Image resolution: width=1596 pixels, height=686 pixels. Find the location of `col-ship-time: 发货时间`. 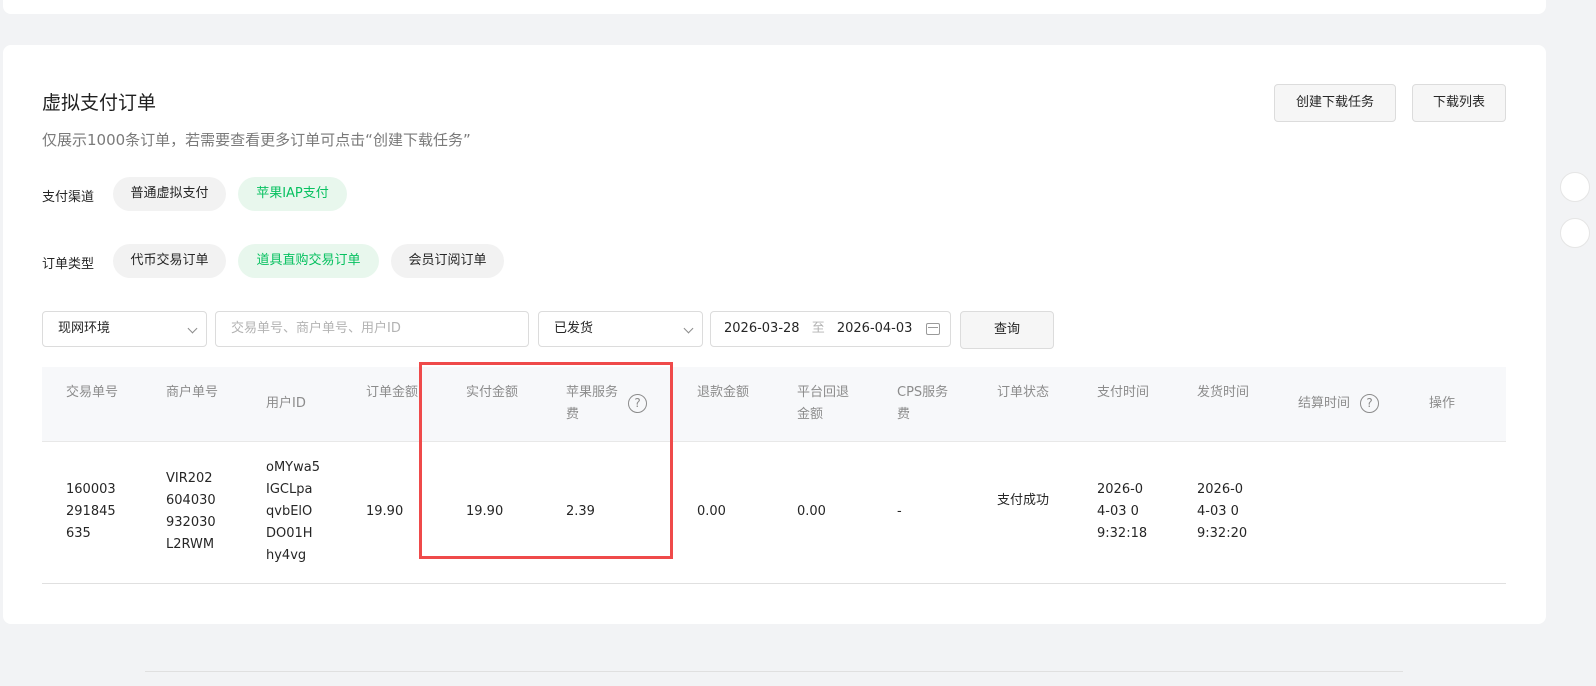

col-ship-time: 发货时间 is located at coordinates (1223, 392).